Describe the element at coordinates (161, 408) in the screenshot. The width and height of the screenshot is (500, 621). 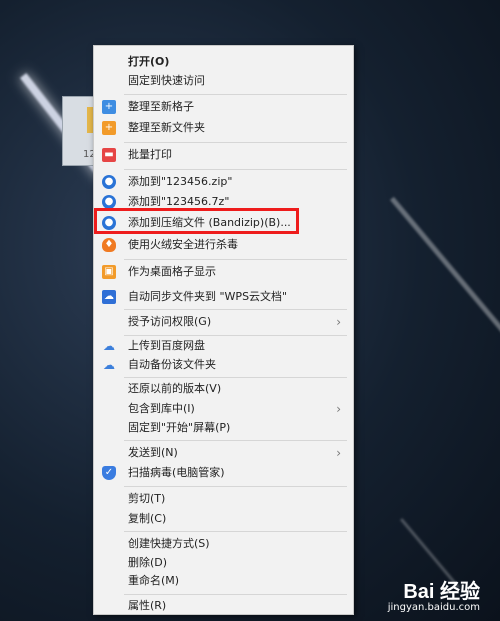
I see `menu-item-label: 包含到库中(I)` at that location.